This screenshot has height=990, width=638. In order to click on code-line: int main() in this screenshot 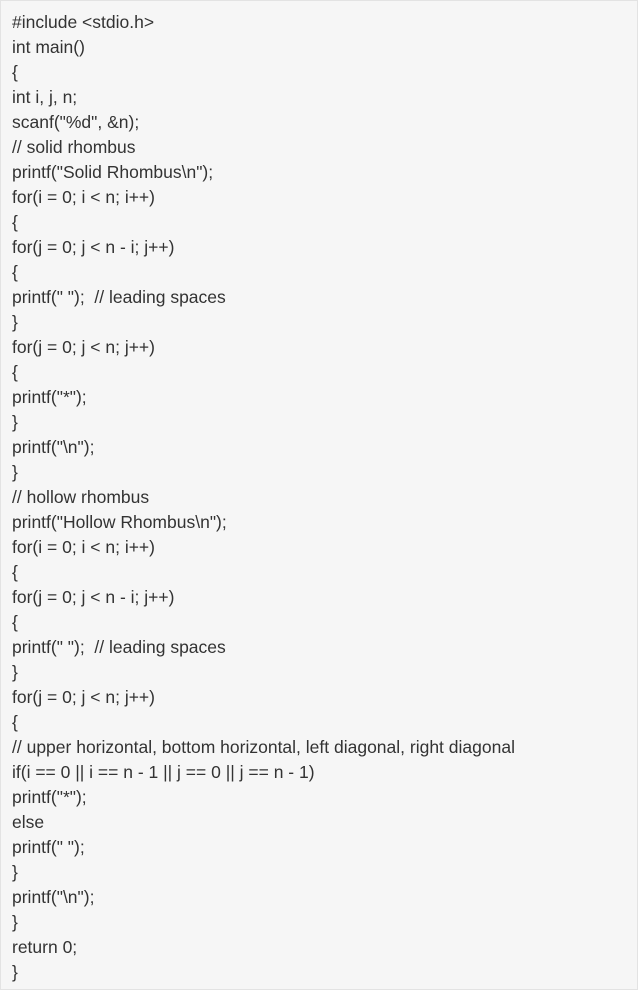, I will do `click(48, 47)`.